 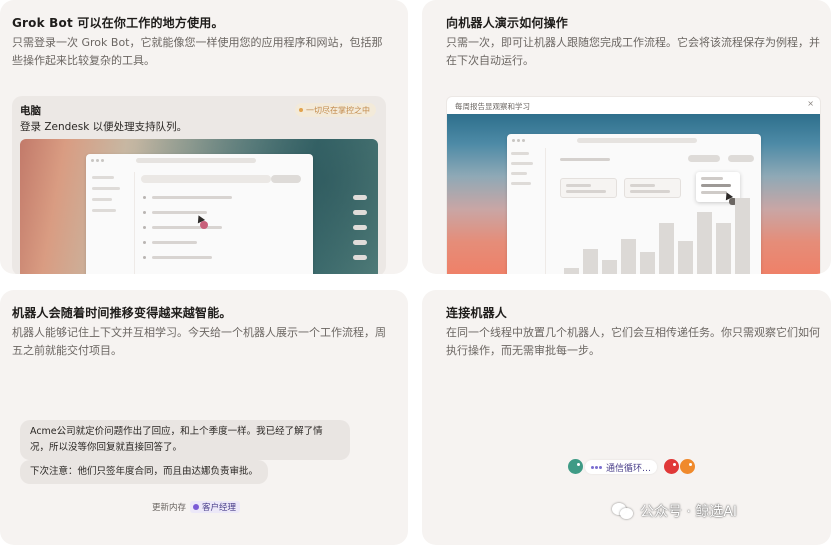 I want to click on status-dot-icon, so click(x=301, y=110).